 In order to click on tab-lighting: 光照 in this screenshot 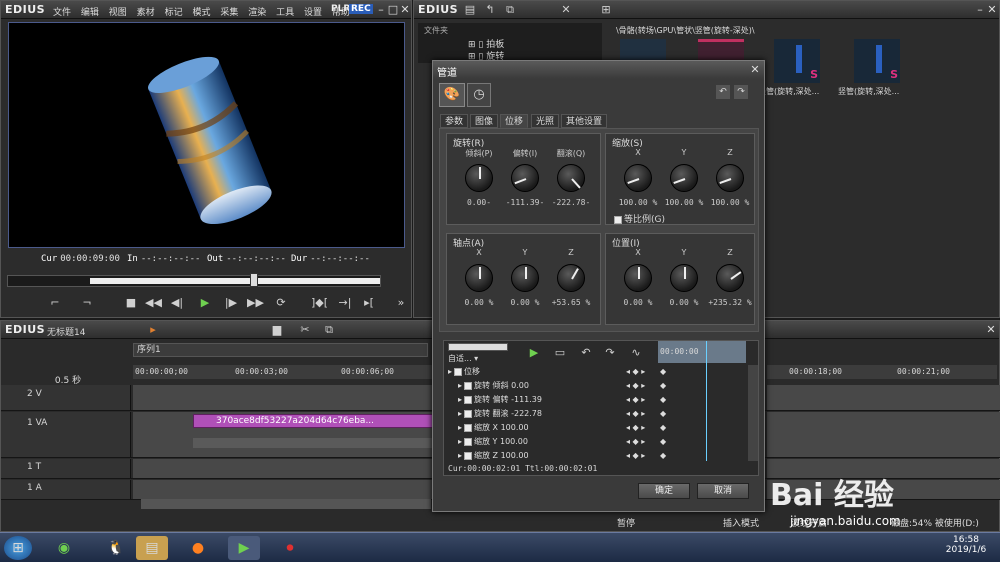, I will do `click(545, 121)`.